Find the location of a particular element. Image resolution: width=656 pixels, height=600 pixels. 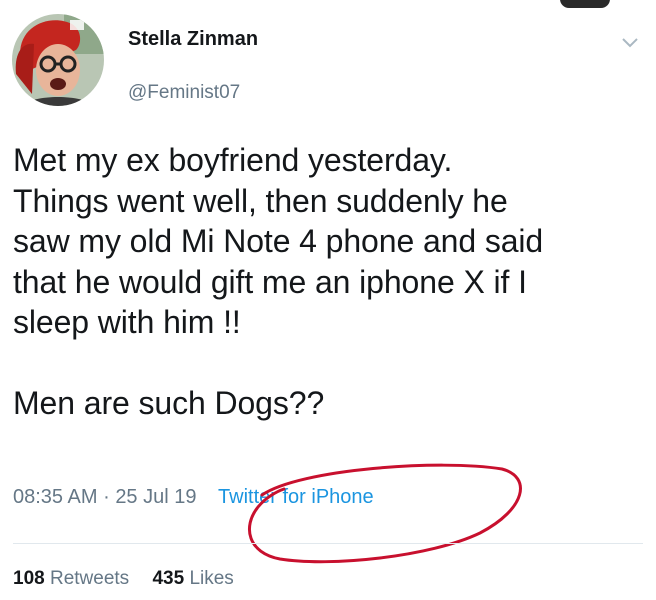

tweet-date: 25 Jul 19 is located at coordinates (155, 497).